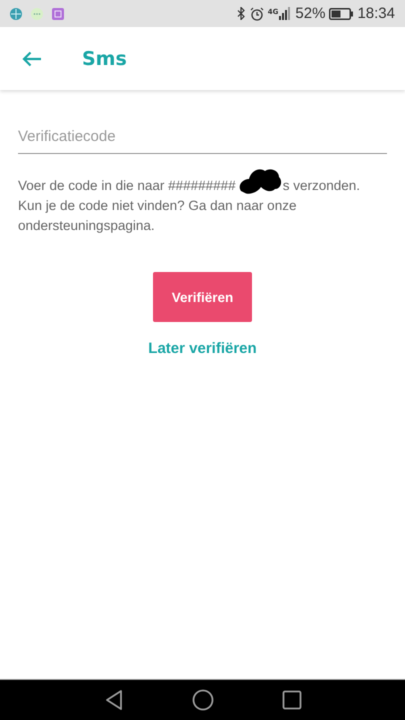 The height and width of the screenshot is (720, 405). Describe the element at coordinates (203, 700) in the screenshot. I see `home-icon` at that location.